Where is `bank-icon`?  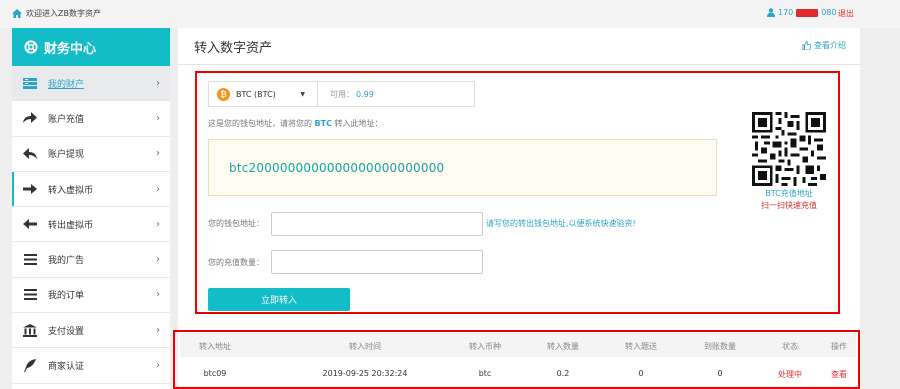
bank-icon is located at coordinates (30, 330).